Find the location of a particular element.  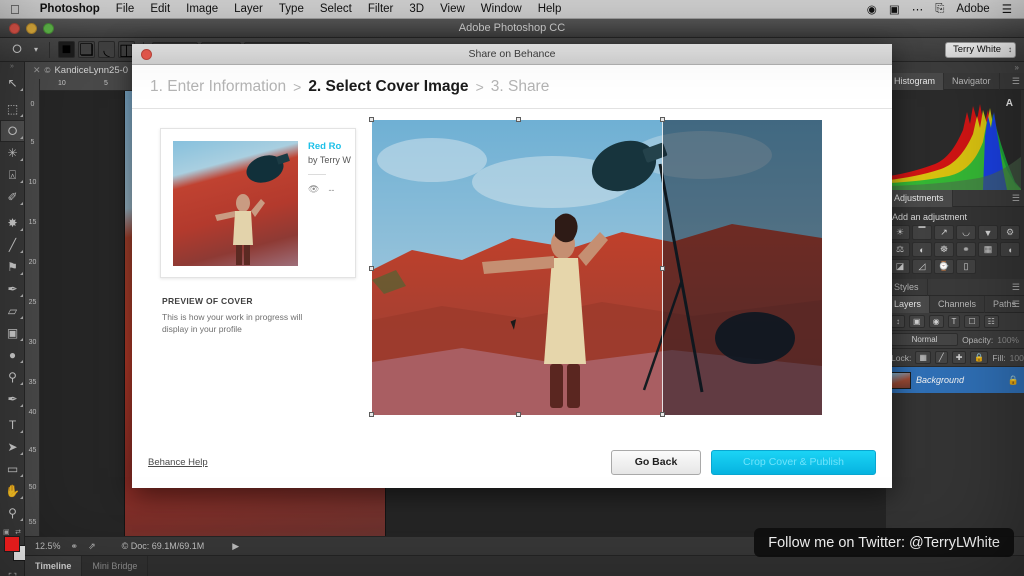

smart-object-filter-icon: ☷ is located at coordinates (991, 321).